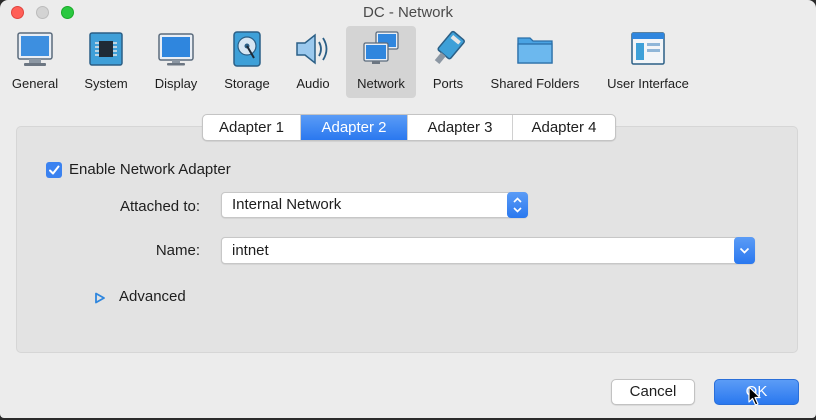 Image resolution: width=816 pixels, height=420 pixels. I want to click on display-monitor-icon, so click(176, 49).